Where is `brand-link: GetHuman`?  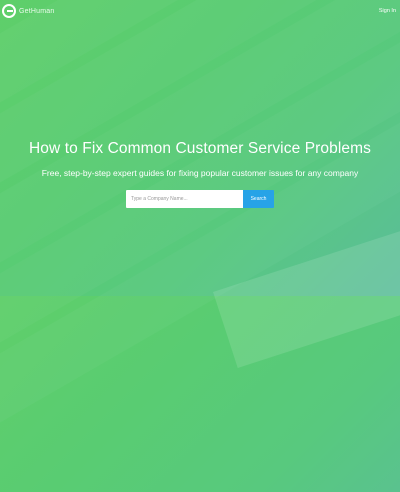 brand-link: GetHuman is located at coordinates (28, 11).